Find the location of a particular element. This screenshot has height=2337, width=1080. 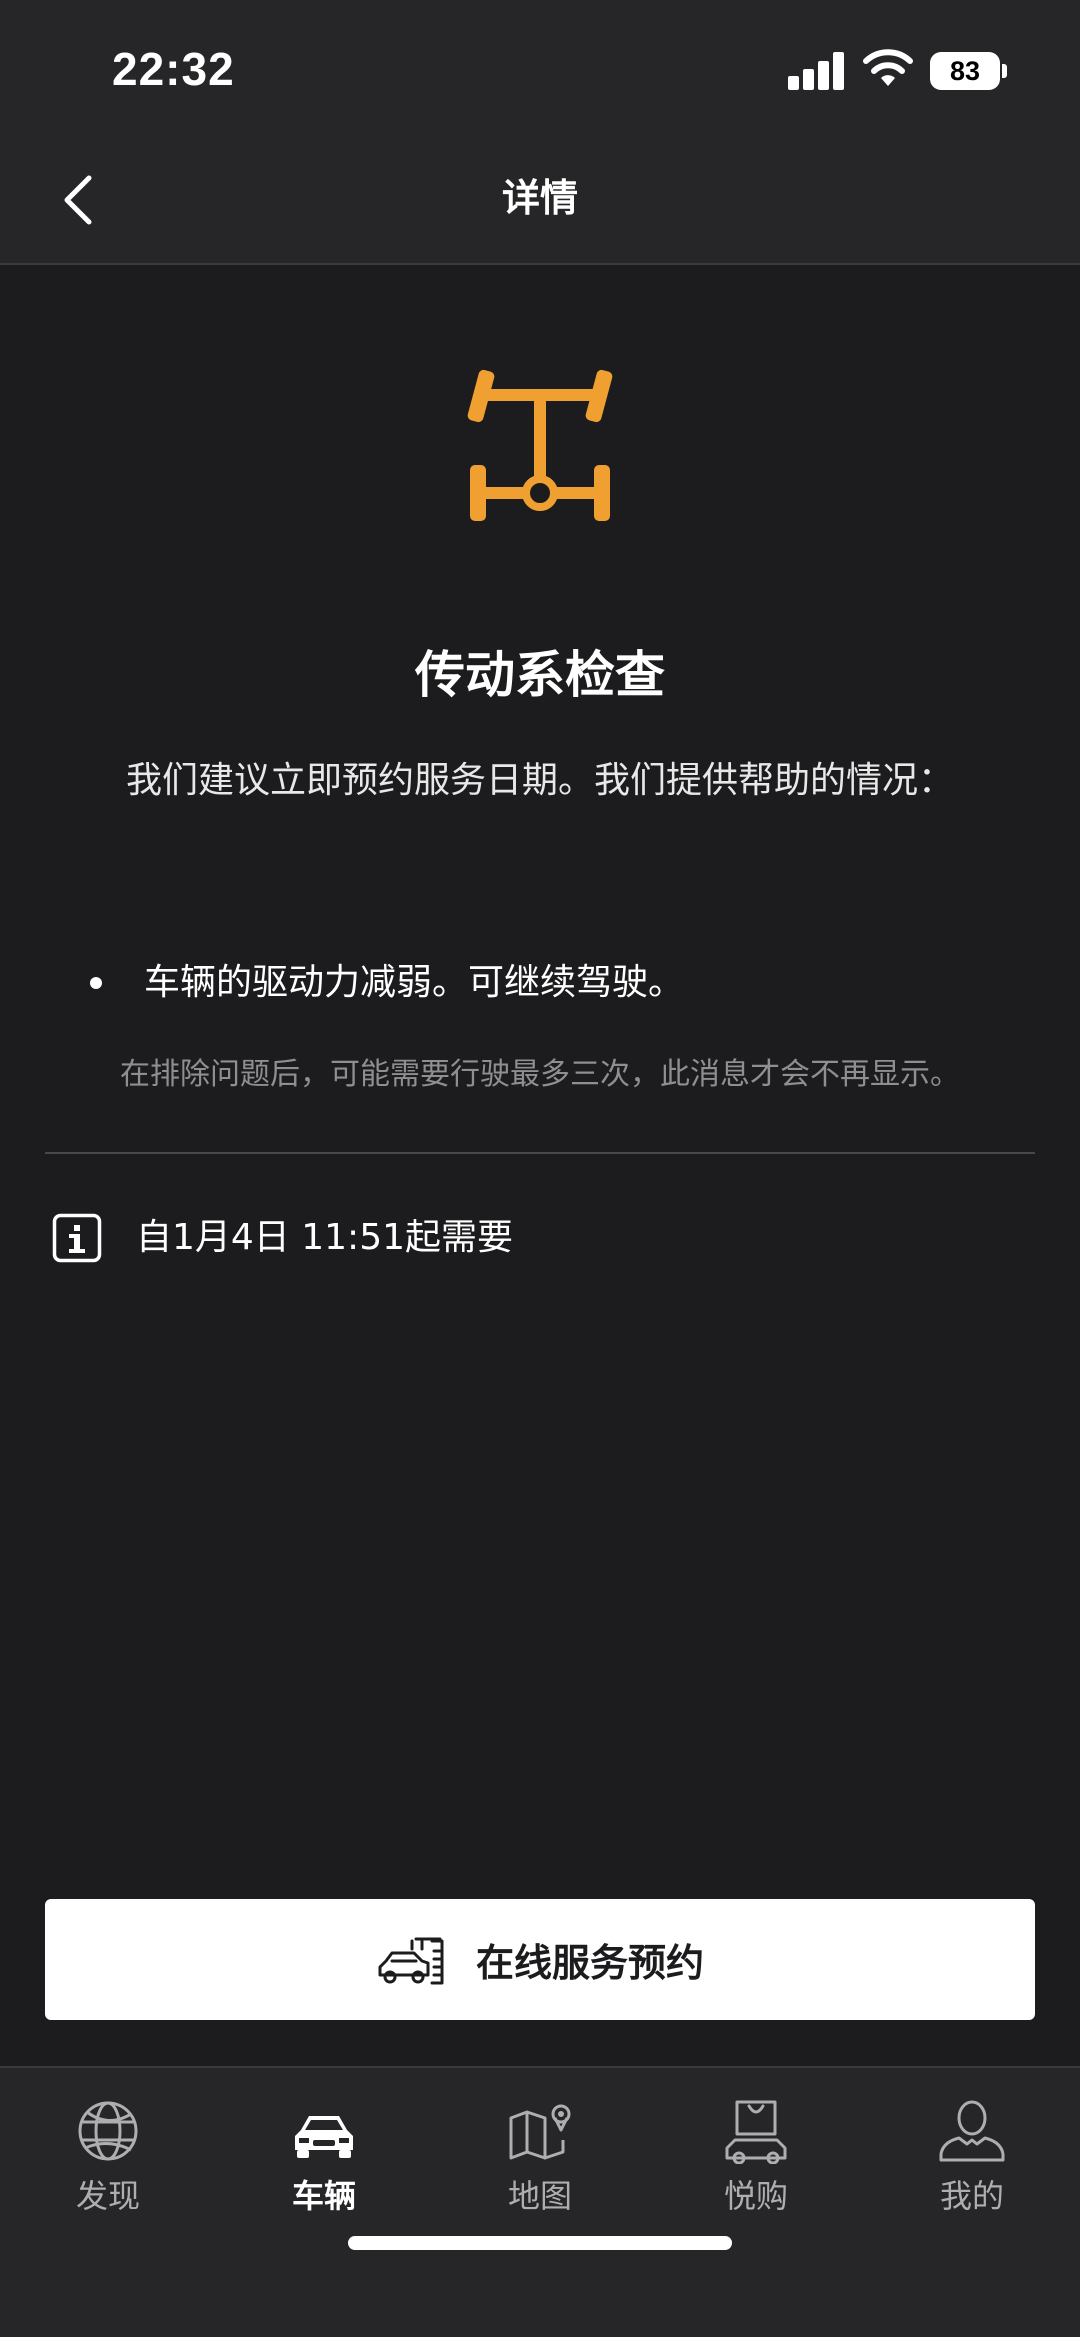

divider is located at coordinates (540, 1153).